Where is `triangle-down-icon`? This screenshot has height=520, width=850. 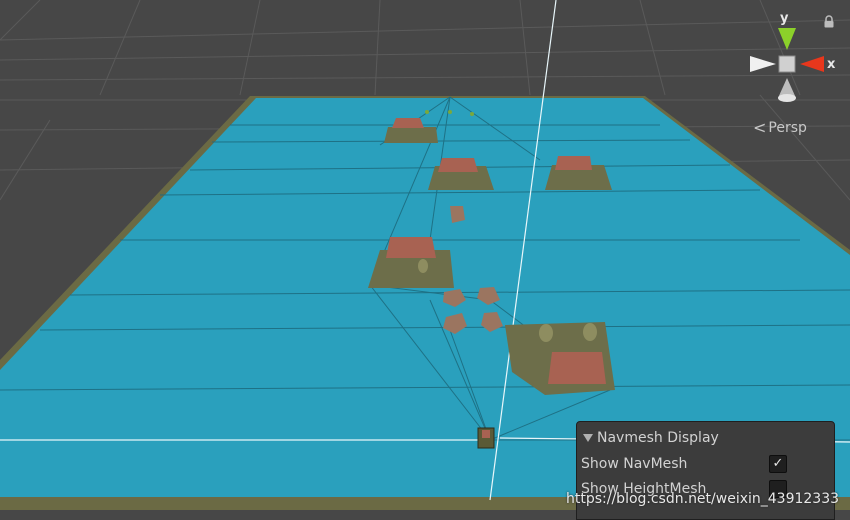 triangle-down-icon is located at coordinates (588, 438).